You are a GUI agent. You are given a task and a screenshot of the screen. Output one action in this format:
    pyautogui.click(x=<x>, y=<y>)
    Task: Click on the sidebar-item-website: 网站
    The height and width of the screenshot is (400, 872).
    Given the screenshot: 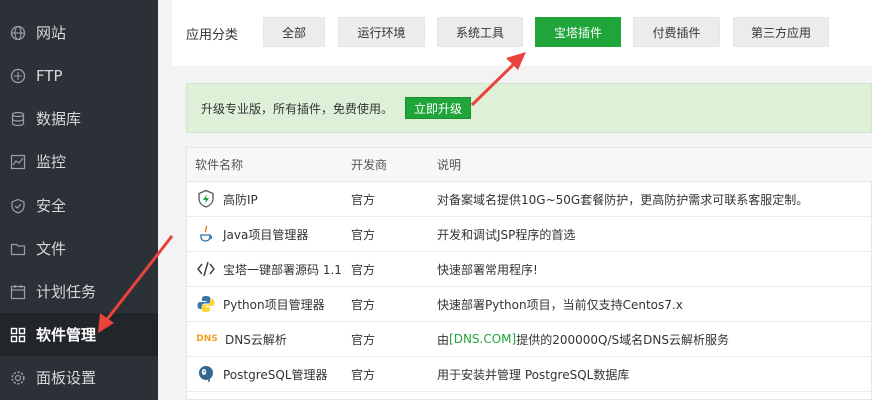 What is the action you would take?
    pyautogui.click(x=79, y=32)
    